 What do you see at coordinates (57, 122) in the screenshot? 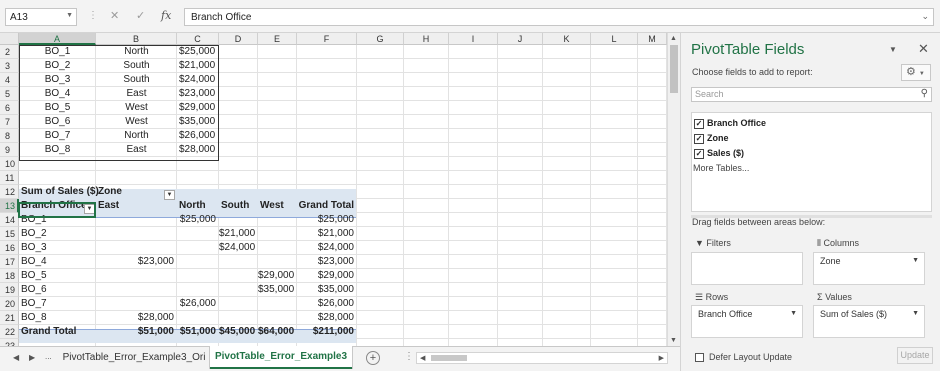
I see `source-office-cell: BO_6` at bounding box center [57, 122].